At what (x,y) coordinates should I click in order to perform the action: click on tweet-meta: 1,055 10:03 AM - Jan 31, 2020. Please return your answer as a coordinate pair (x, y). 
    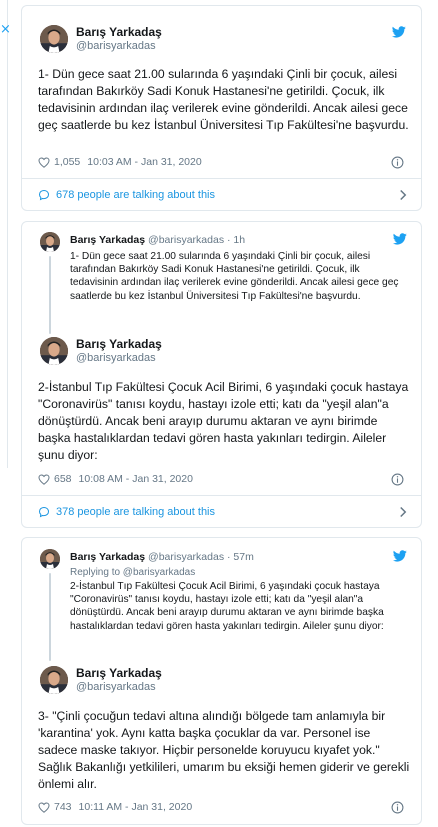
    Looking at the image, I should click on (120, 162).